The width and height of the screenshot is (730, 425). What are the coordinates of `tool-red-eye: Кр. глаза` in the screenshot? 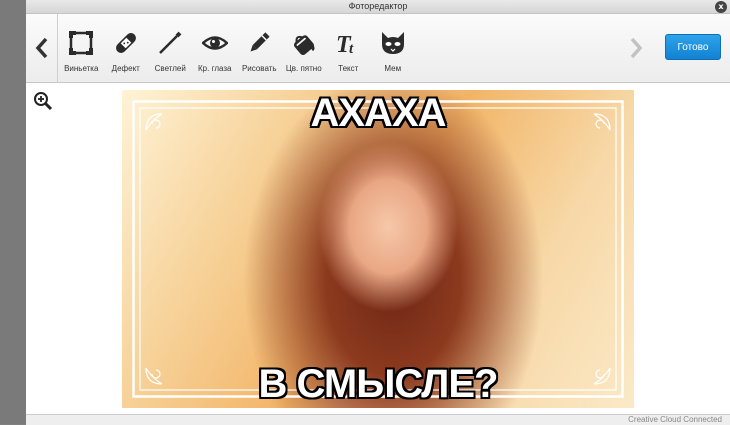 It's located at (215, 48).